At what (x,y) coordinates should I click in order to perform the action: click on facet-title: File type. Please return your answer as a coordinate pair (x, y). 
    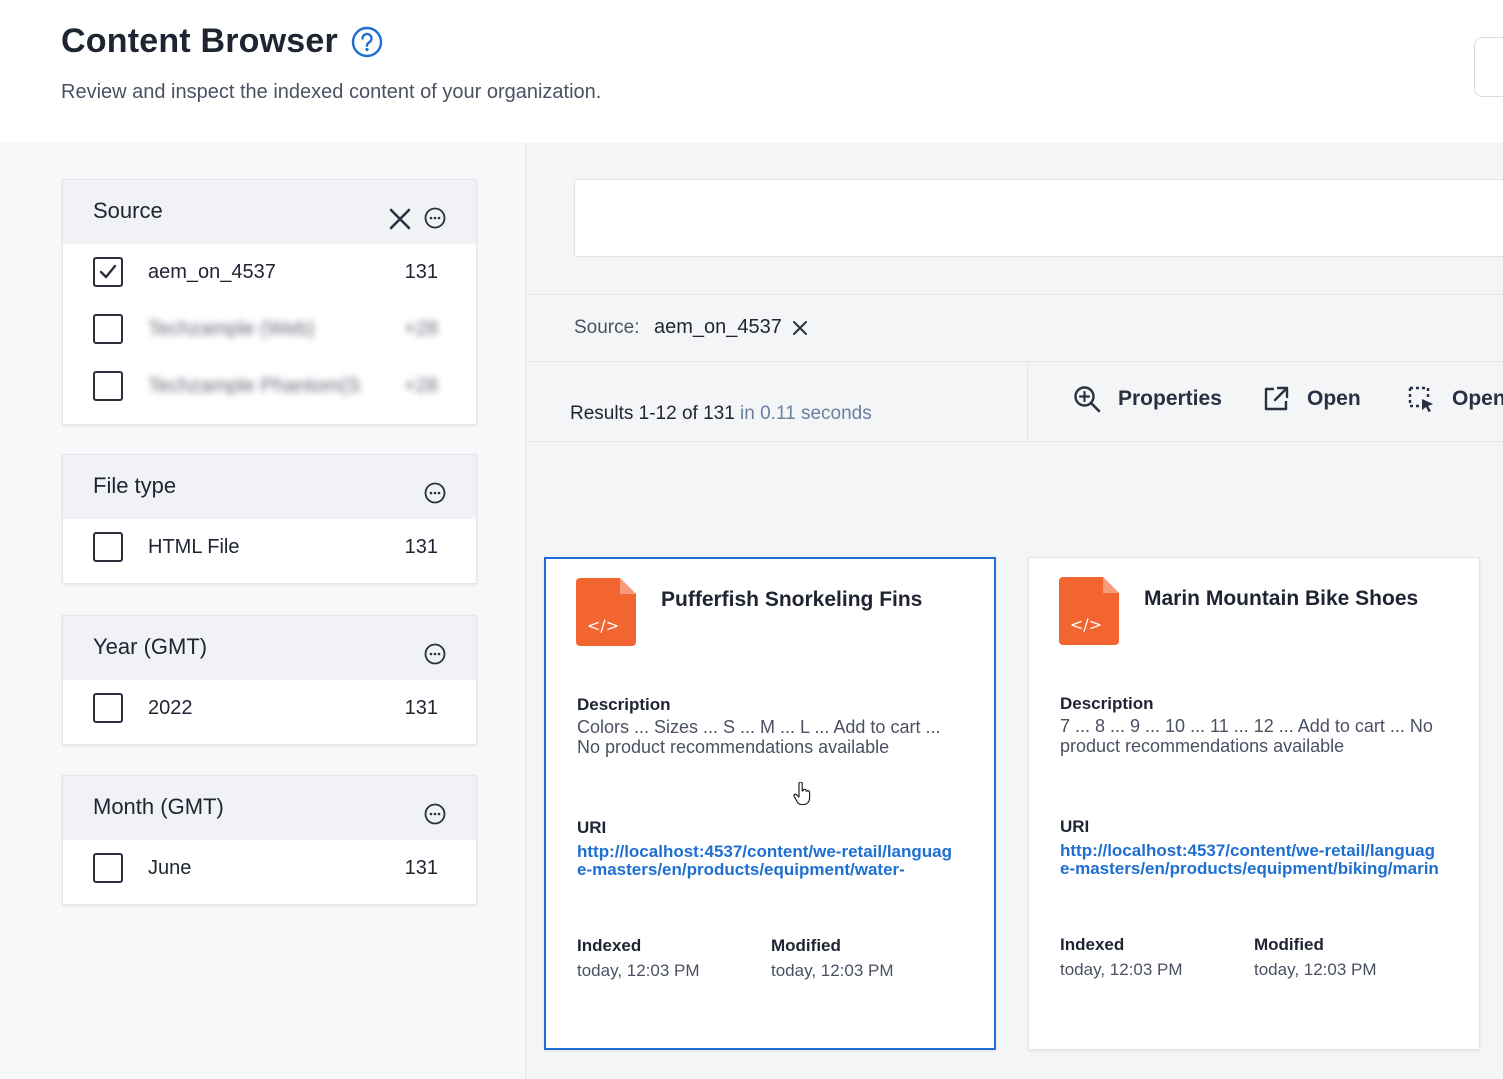
    Looking at the image, I should click on (135, 485).